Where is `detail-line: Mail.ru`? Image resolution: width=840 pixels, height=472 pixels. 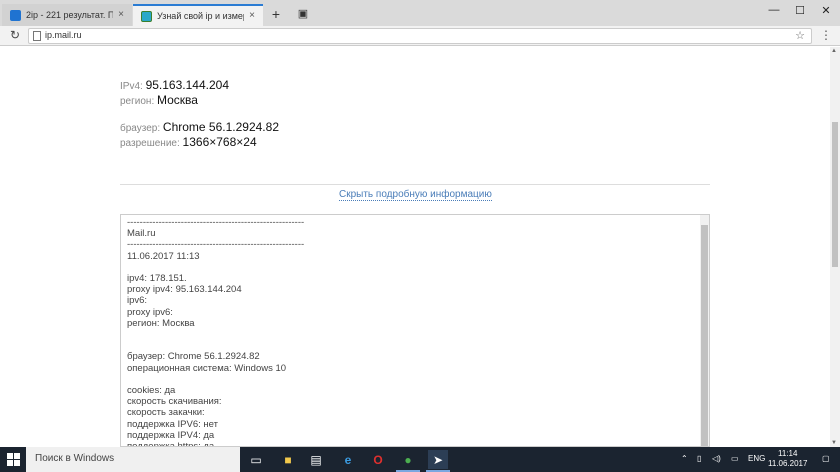 detail-line: Mail.ru is located at coordinates (141, 234).